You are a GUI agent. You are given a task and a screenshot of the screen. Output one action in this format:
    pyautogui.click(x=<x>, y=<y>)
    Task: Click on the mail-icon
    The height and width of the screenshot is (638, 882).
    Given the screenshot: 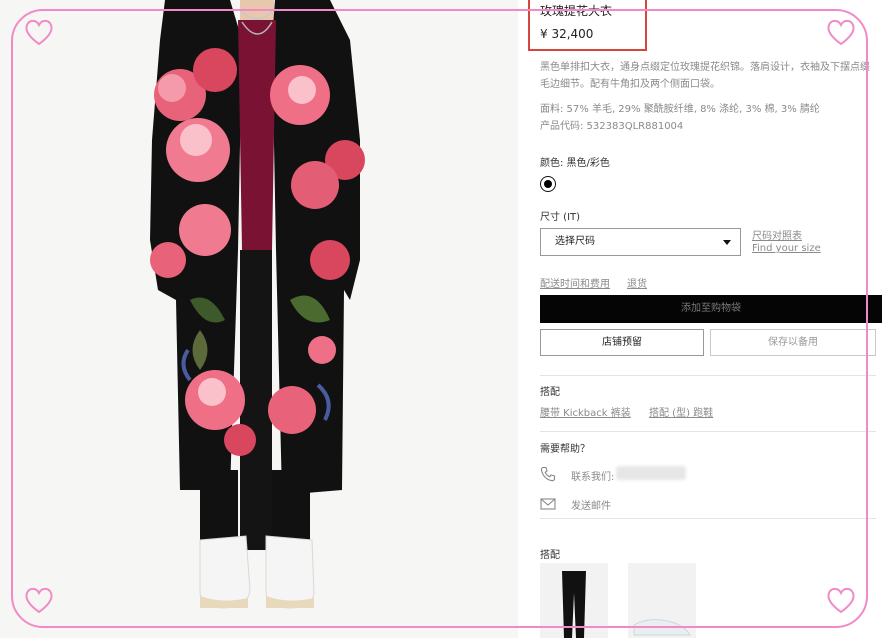 What is the action you would take?
    pyautogui.click(x=548, y=504)
    